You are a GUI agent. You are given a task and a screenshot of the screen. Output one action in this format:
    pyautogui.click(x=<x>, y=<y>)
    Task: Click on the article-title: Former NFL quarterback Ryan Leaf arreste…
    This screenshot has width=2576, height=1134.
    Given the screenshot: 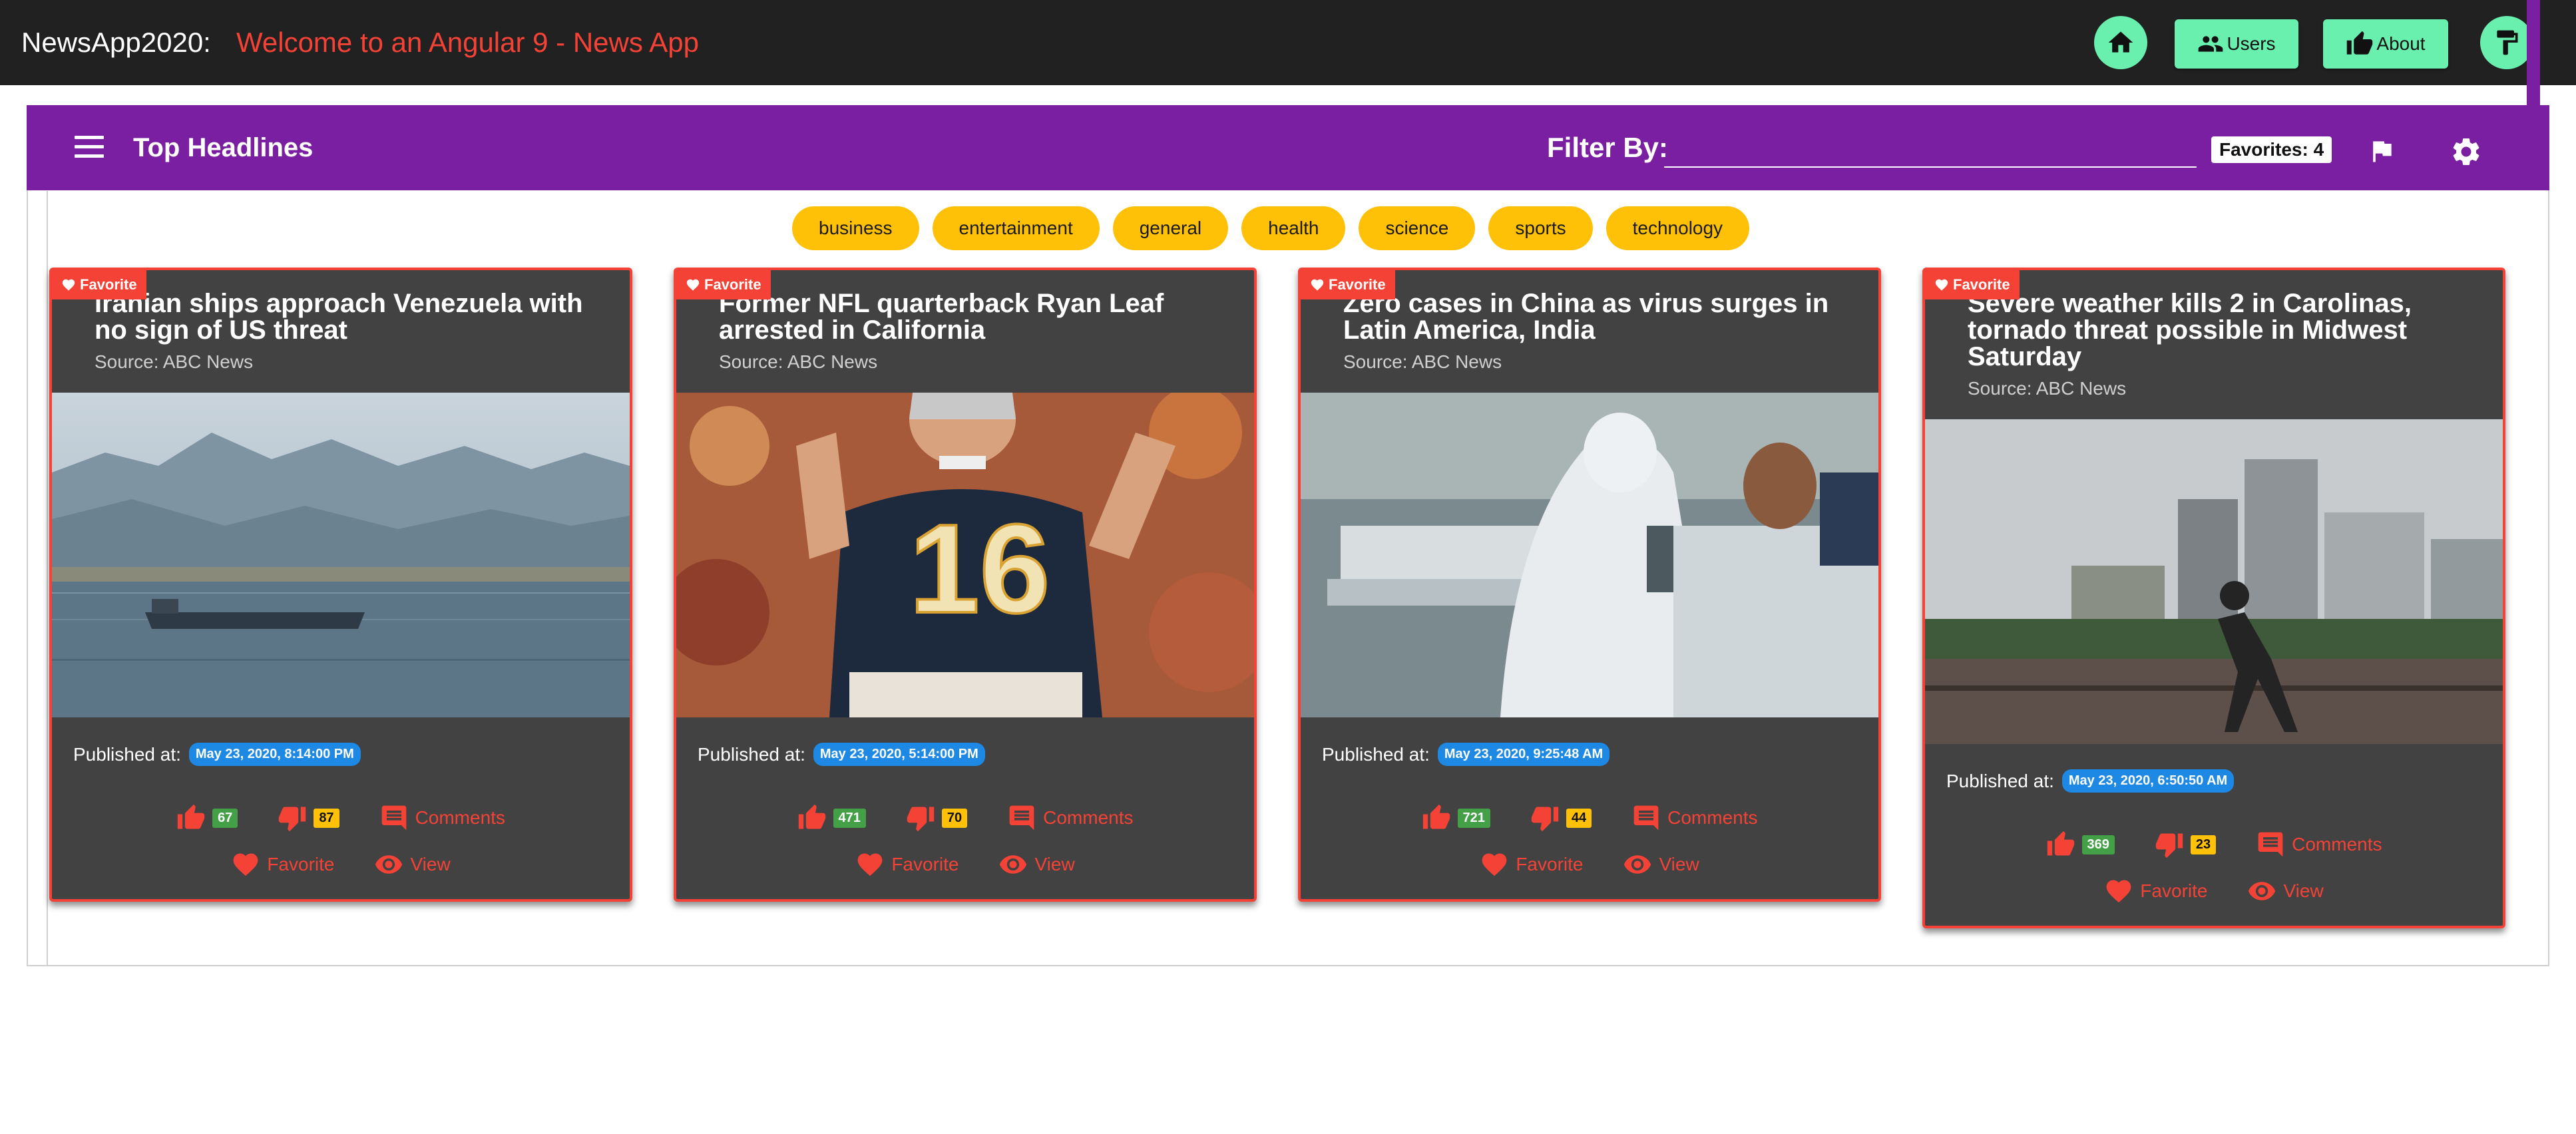 What is the action you would take?
    pyautogui.click(x=966, y=316)
    